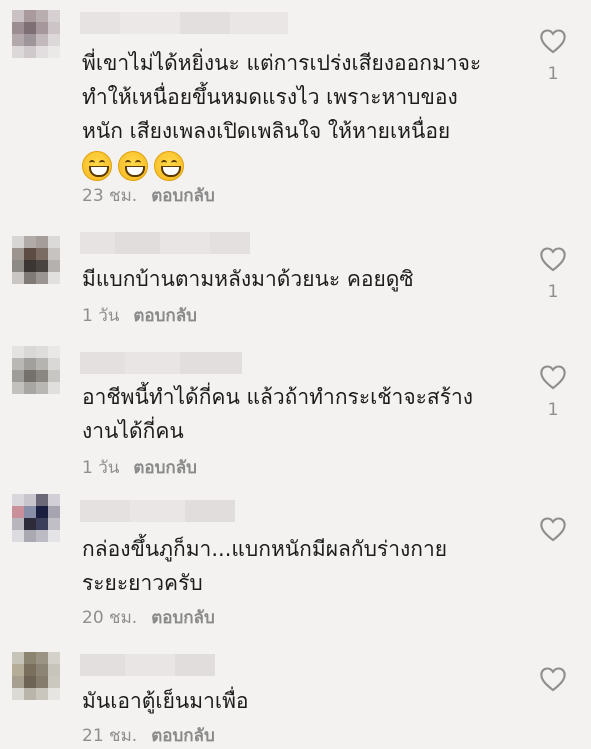  I want to click on comment-time: 23 ชม., so click(110, 196).